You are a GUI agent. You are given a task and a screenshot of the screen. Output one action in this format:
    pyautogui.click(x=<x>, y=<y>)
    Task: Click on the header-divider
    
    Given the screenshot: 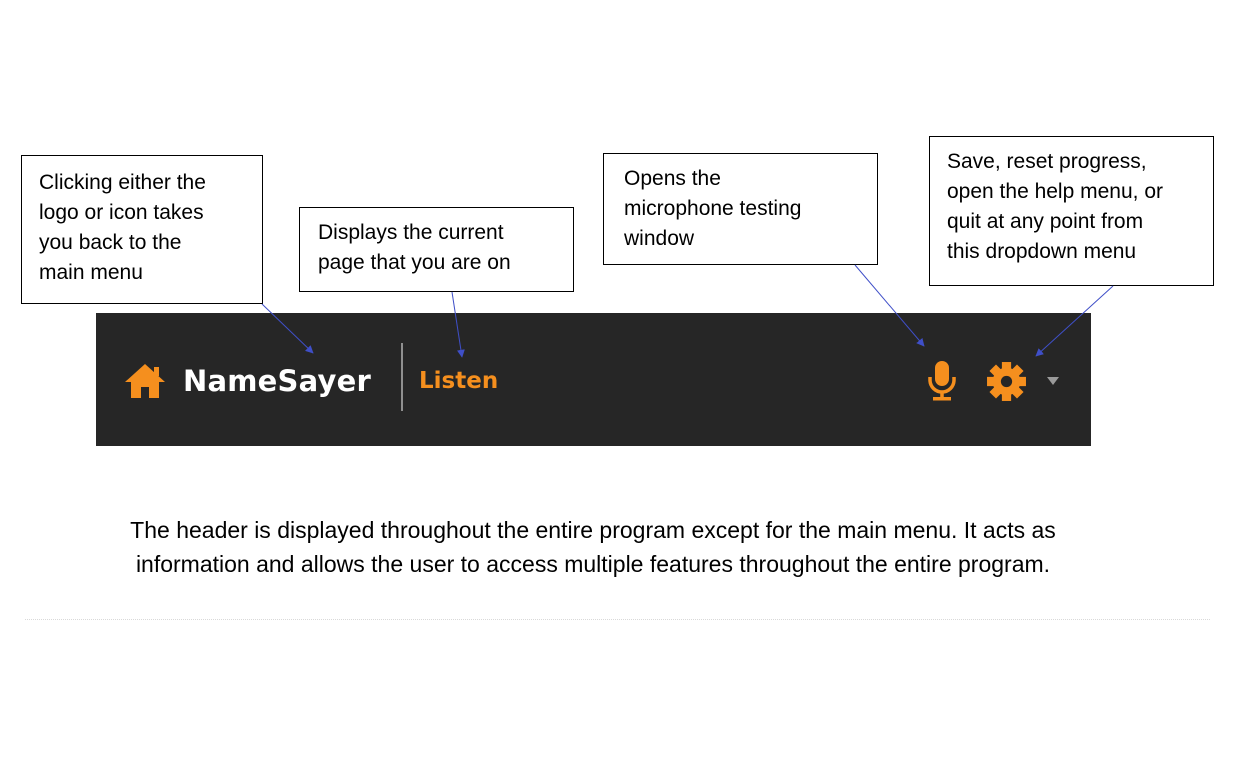 What is the action you would take?
    pyautogui.click(x=402, y=377)
    